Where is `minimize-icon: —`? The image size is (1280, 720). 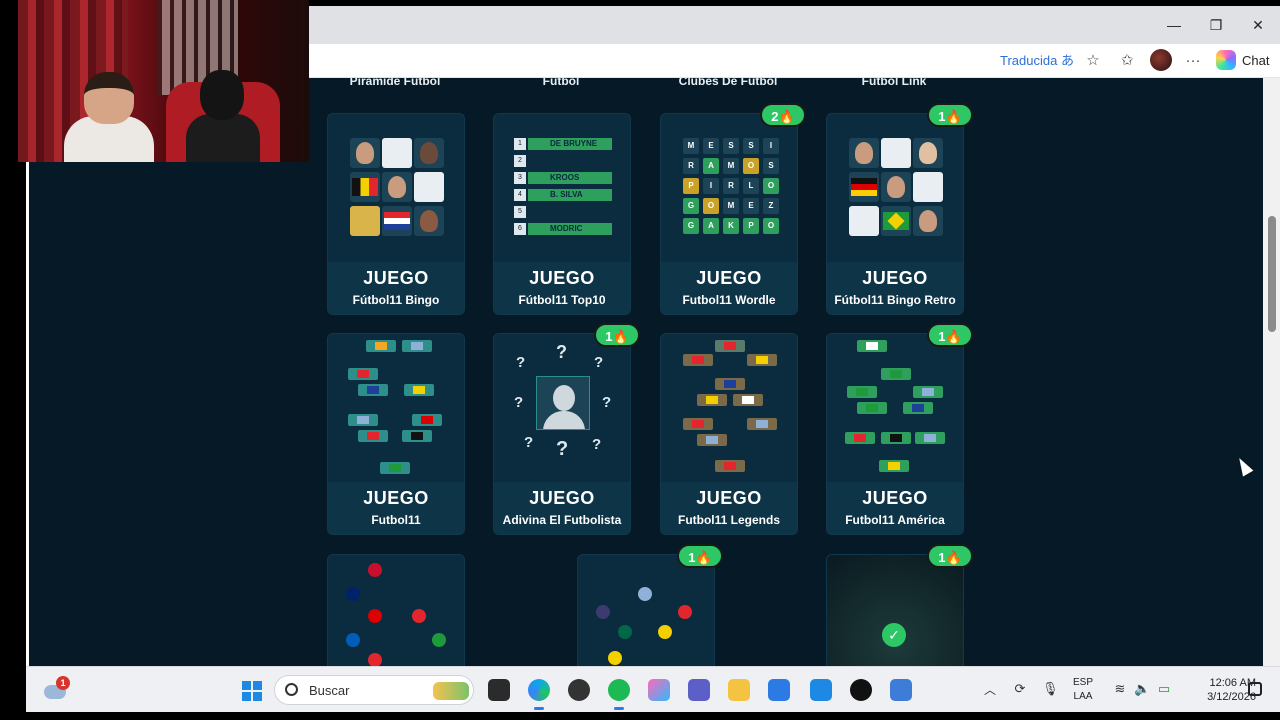
minimize-icon: — is located at coordinates (1174, 25).